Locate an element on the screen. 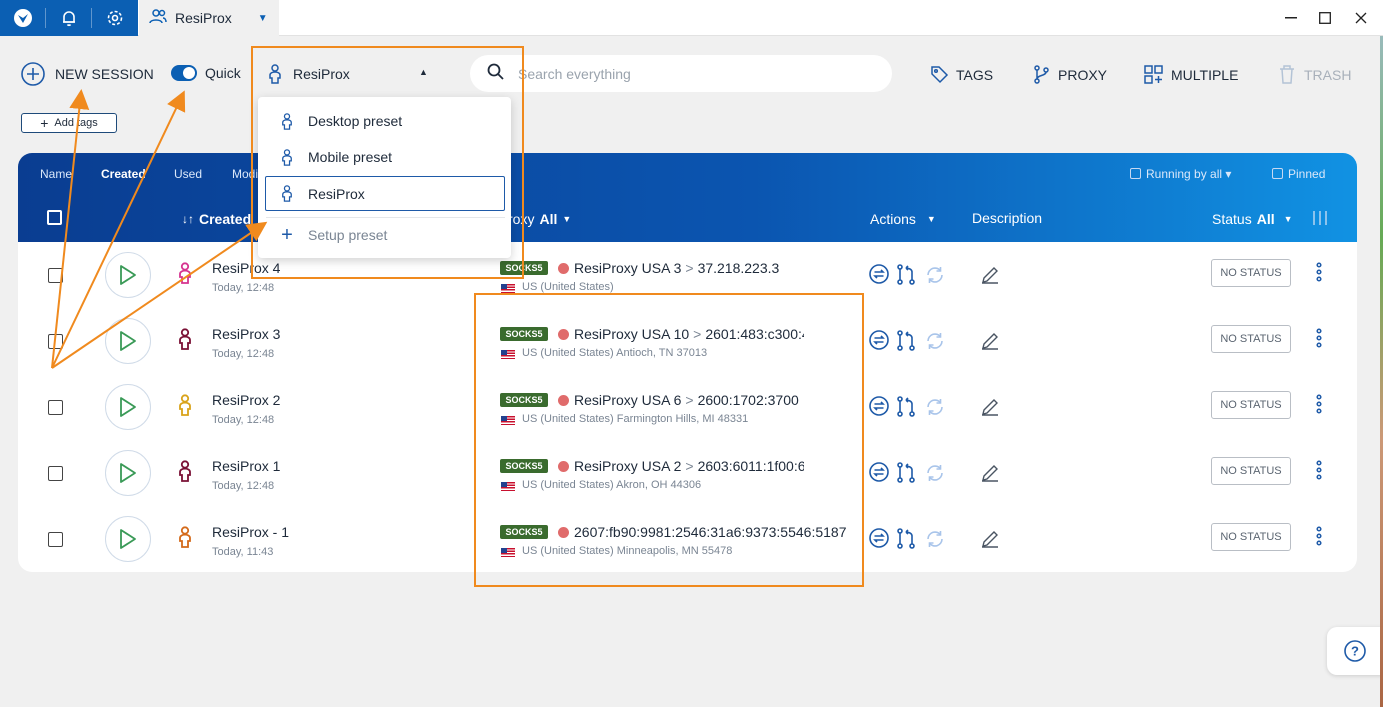 The image size is (1383, 707). search-bar: Search everything is located at coordinates (681, 73).